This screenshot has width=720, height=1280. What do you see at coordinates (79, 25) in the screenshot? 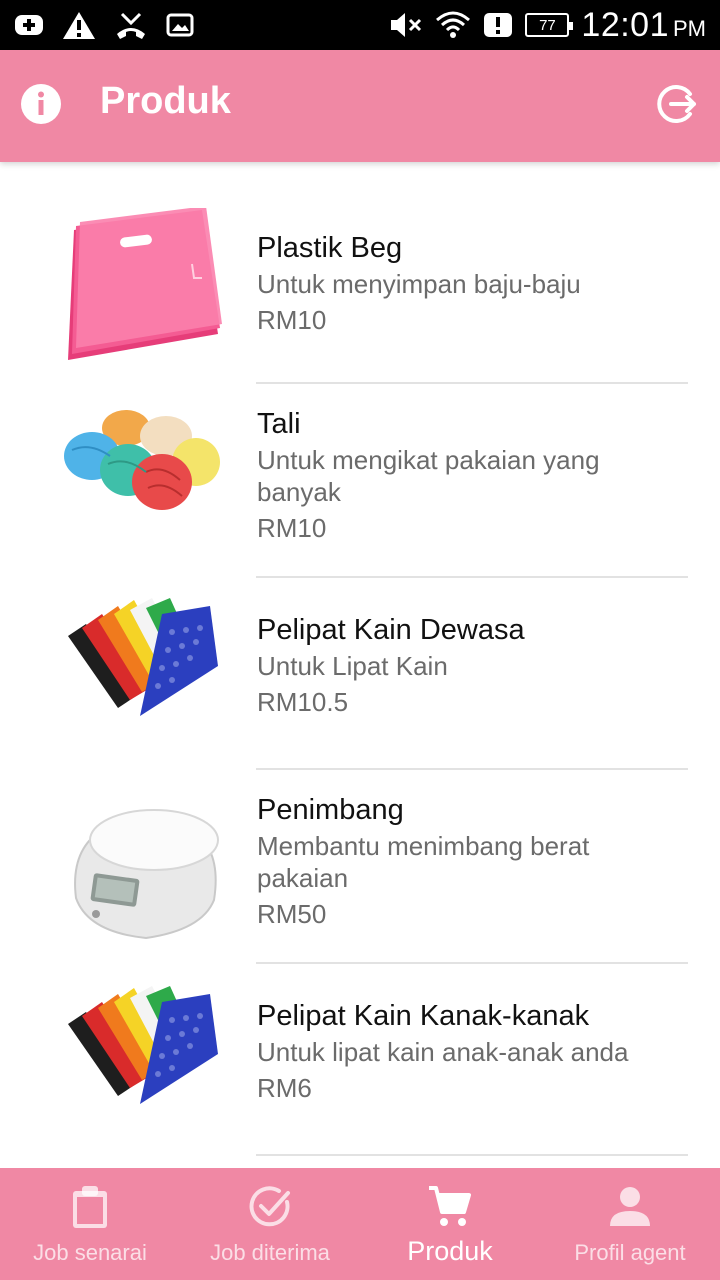
I see `warning-icon` at bounding box center [79, 25].